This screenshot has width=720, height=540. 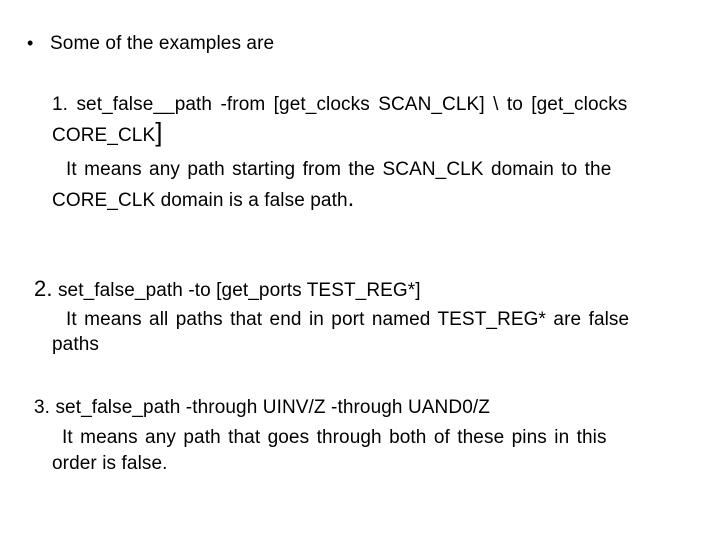 I want to click on example-1-command-cont: CORE_CLK, so click(x=104, y=135).